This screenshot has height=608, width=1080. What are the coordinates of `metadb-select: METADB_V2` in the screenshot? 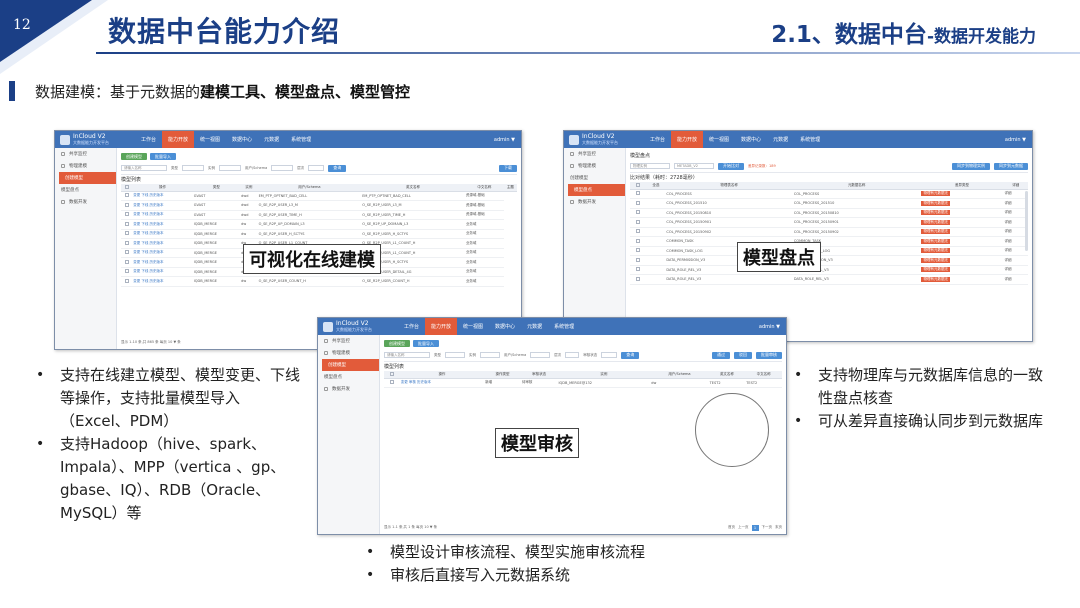 It's located at (694, 166).